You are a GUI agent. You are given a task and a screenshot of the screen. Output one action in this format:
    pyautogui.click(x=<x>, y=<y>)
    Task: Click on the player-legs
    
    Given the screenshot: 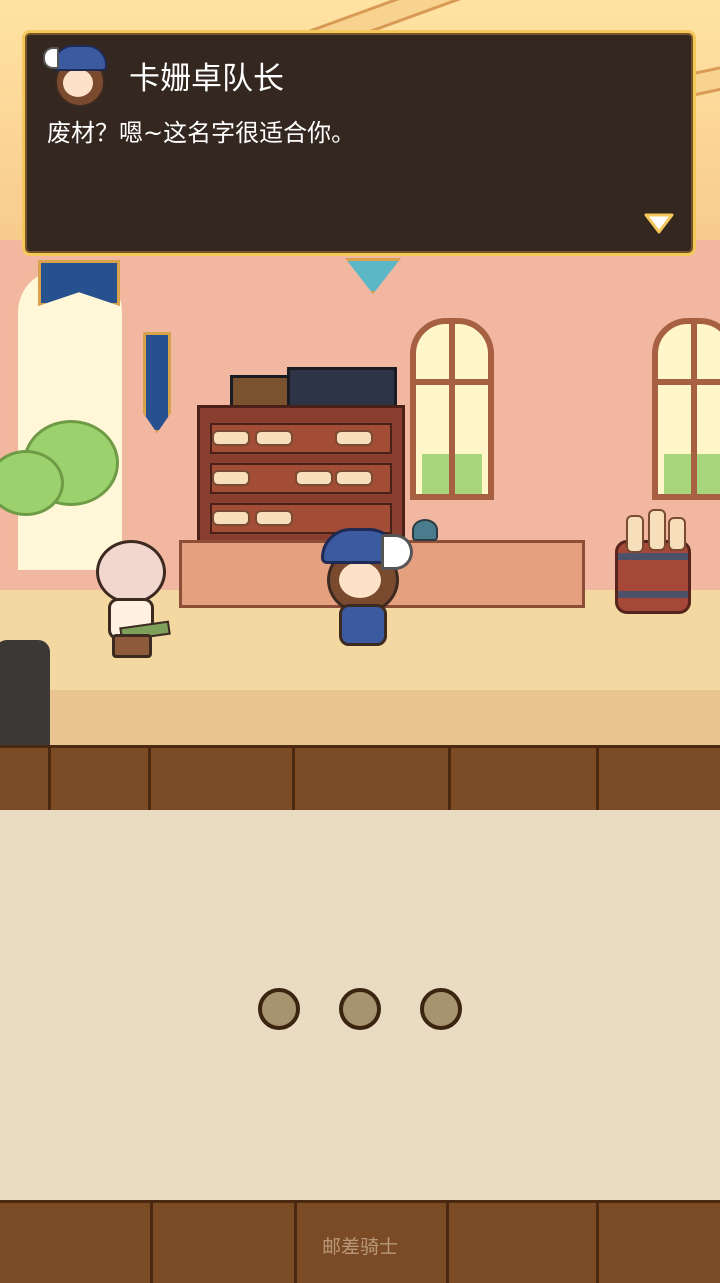 What is the action you would take?
    pyautogui.click(x=132, y=646)
    